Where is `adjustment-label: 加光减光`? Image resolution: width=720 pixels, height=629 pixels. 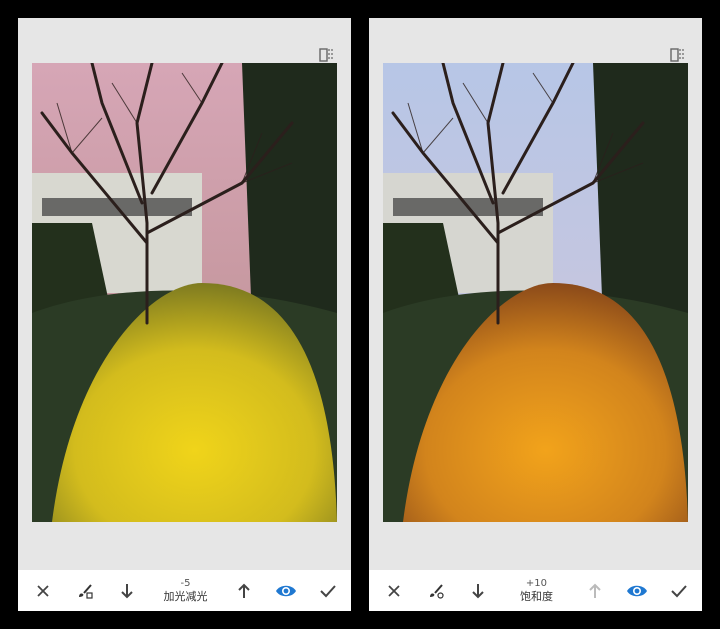
adjustment-label: 加光减光 is located at coordinates (185, 596).